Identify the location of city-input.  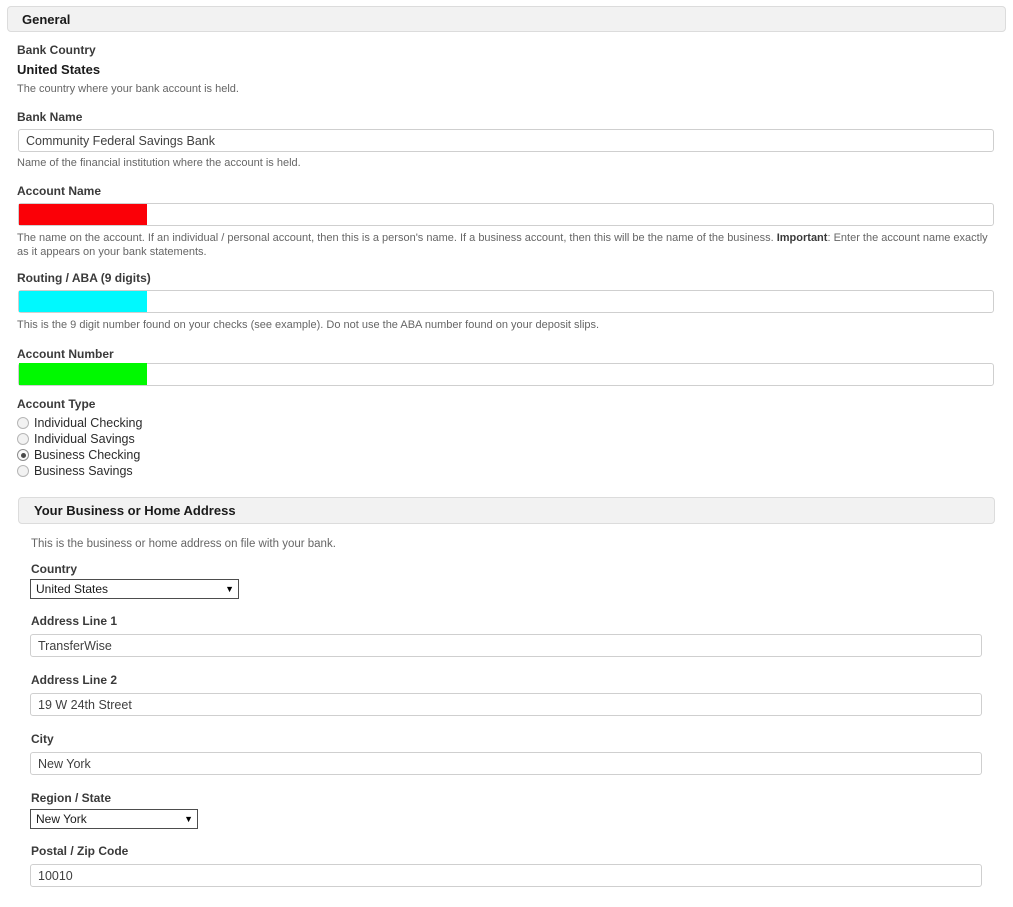
(506, 763).